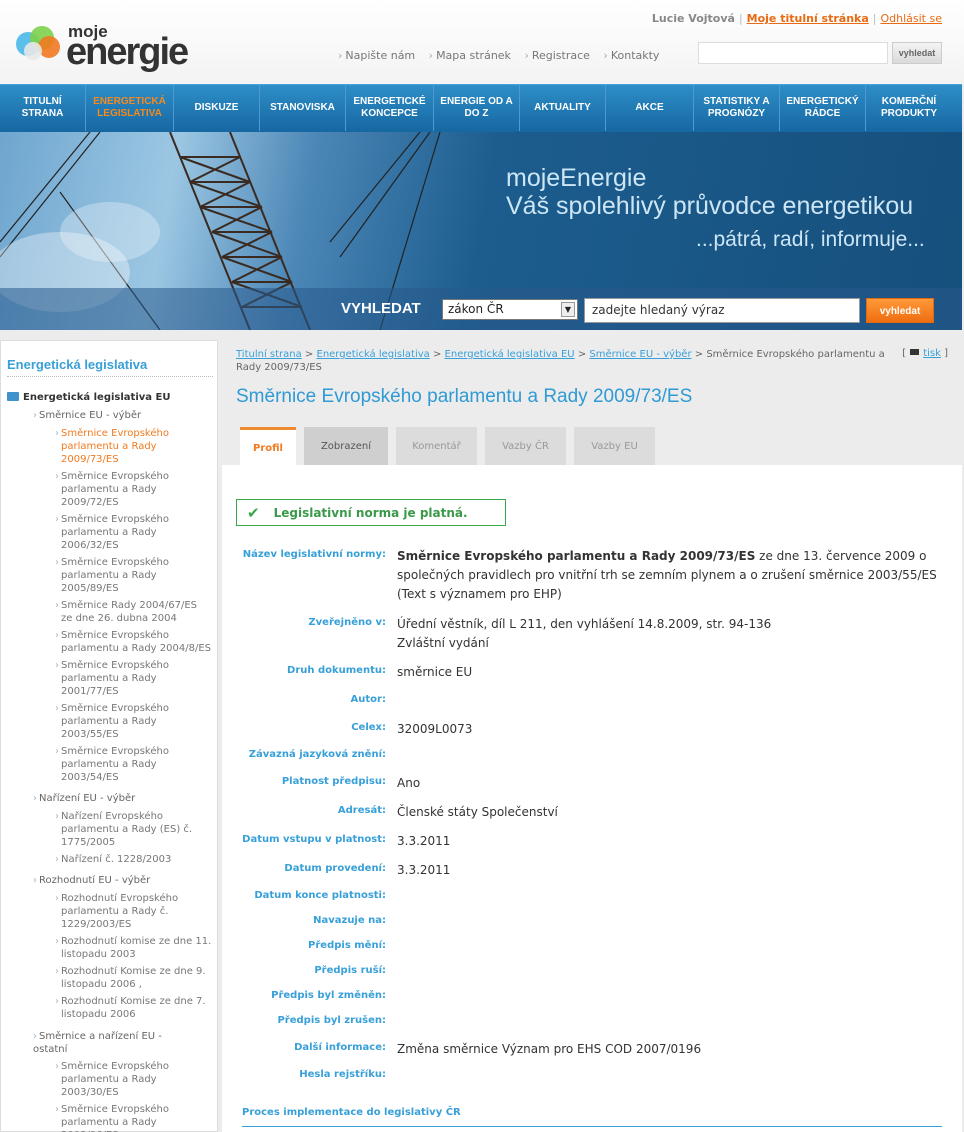 The height and width of the screenshot is (1132, 964). Describe the element at coordinates (436, 446) in the screenshot. I see `tab-komentar: Komentář` at that location.